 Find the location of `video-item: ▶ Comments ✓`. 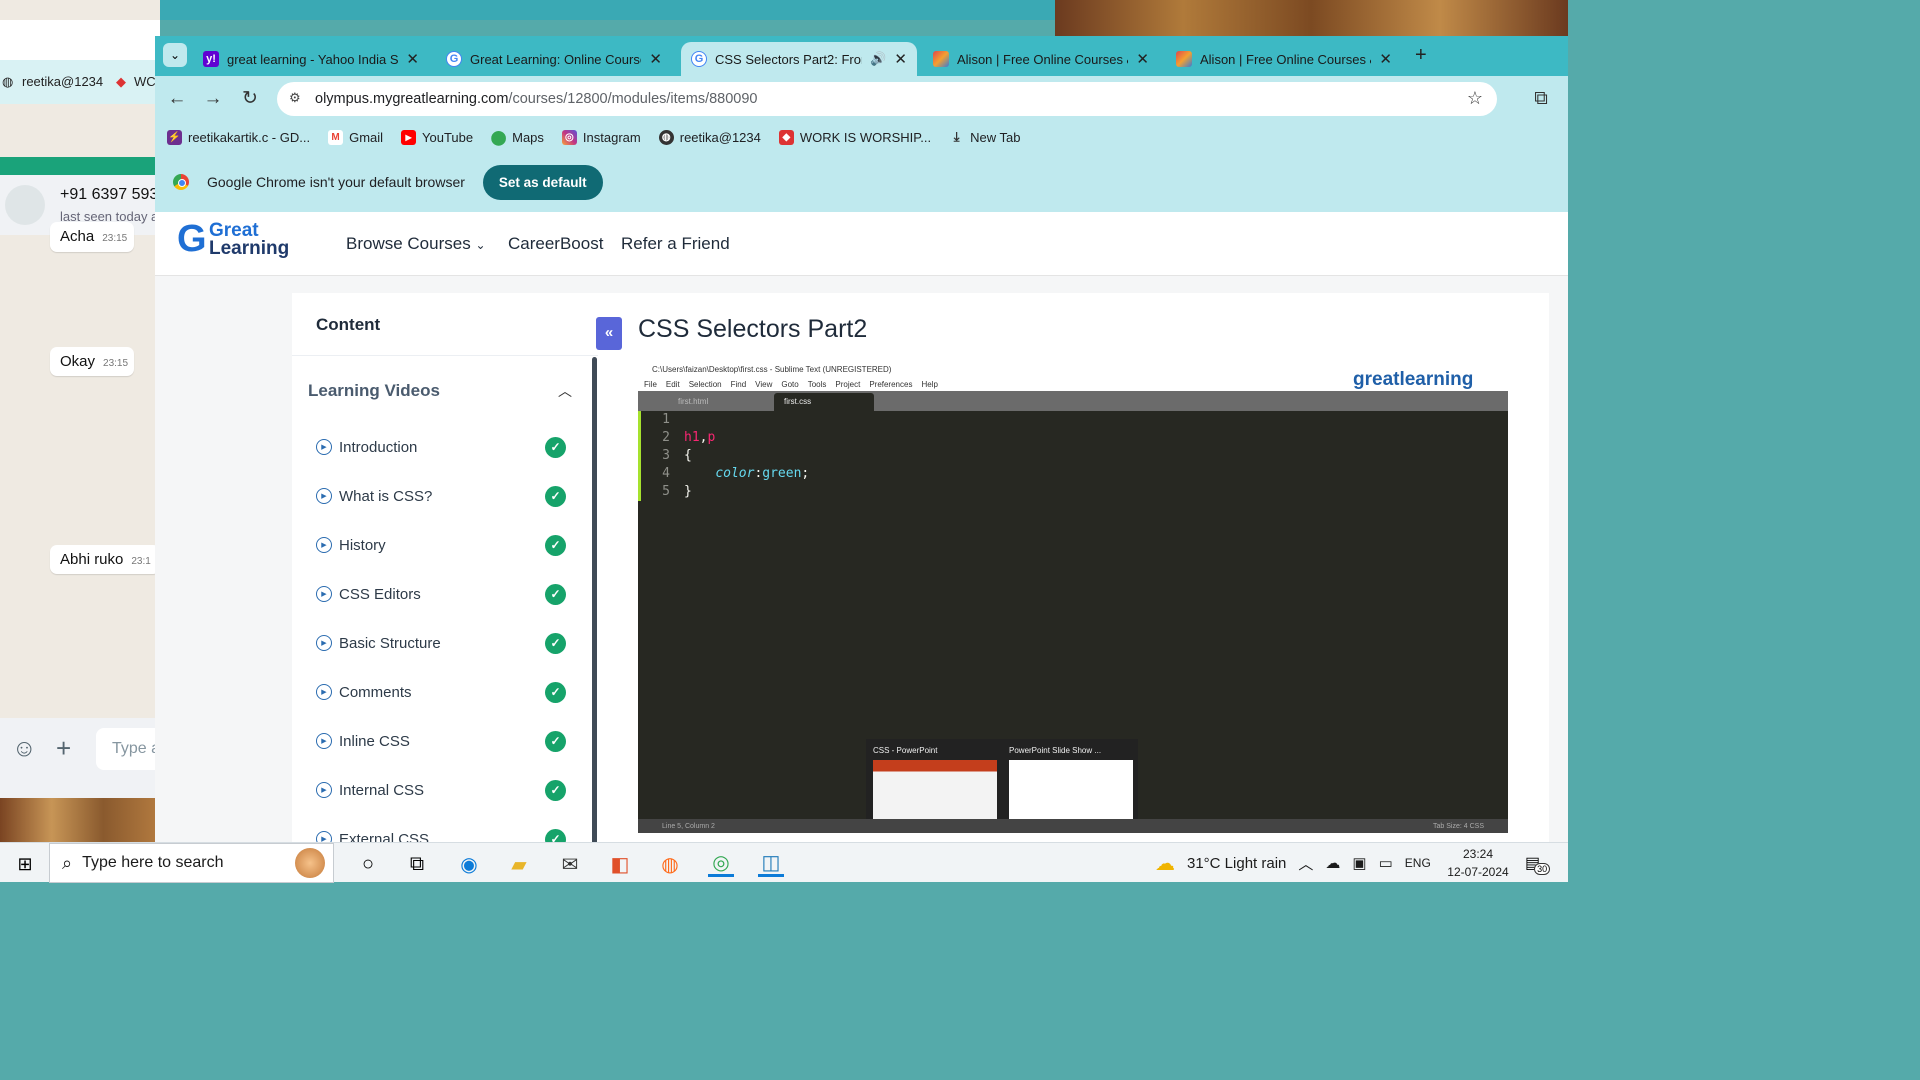

video-item: ▶ Comments ✓ is located at coordinates (441, 692).